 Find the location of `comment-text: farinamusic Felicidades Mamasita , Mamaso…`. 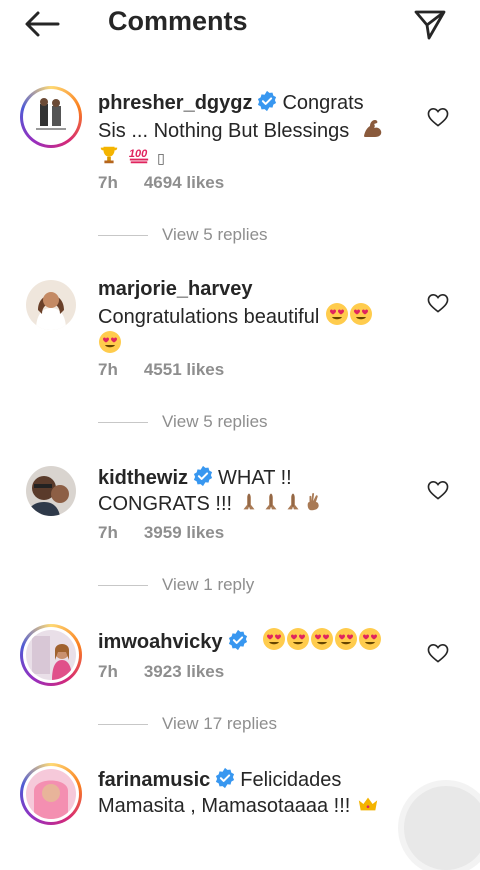

comment-text: farinamusic Felicidades Mamasita , Mamaso… is located at coordinates (248, 793).